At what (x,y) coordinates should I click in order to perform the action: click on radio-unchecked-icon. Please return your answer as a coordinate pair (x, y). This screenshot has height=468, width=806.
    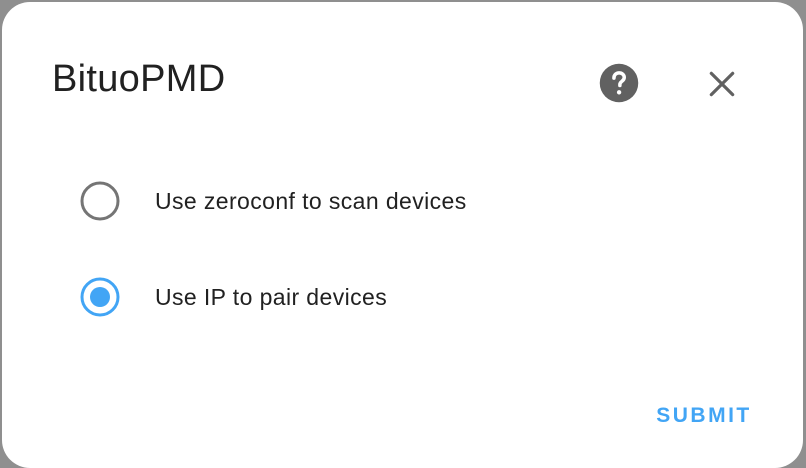
    Looking at the image, I should click on (100, 201).